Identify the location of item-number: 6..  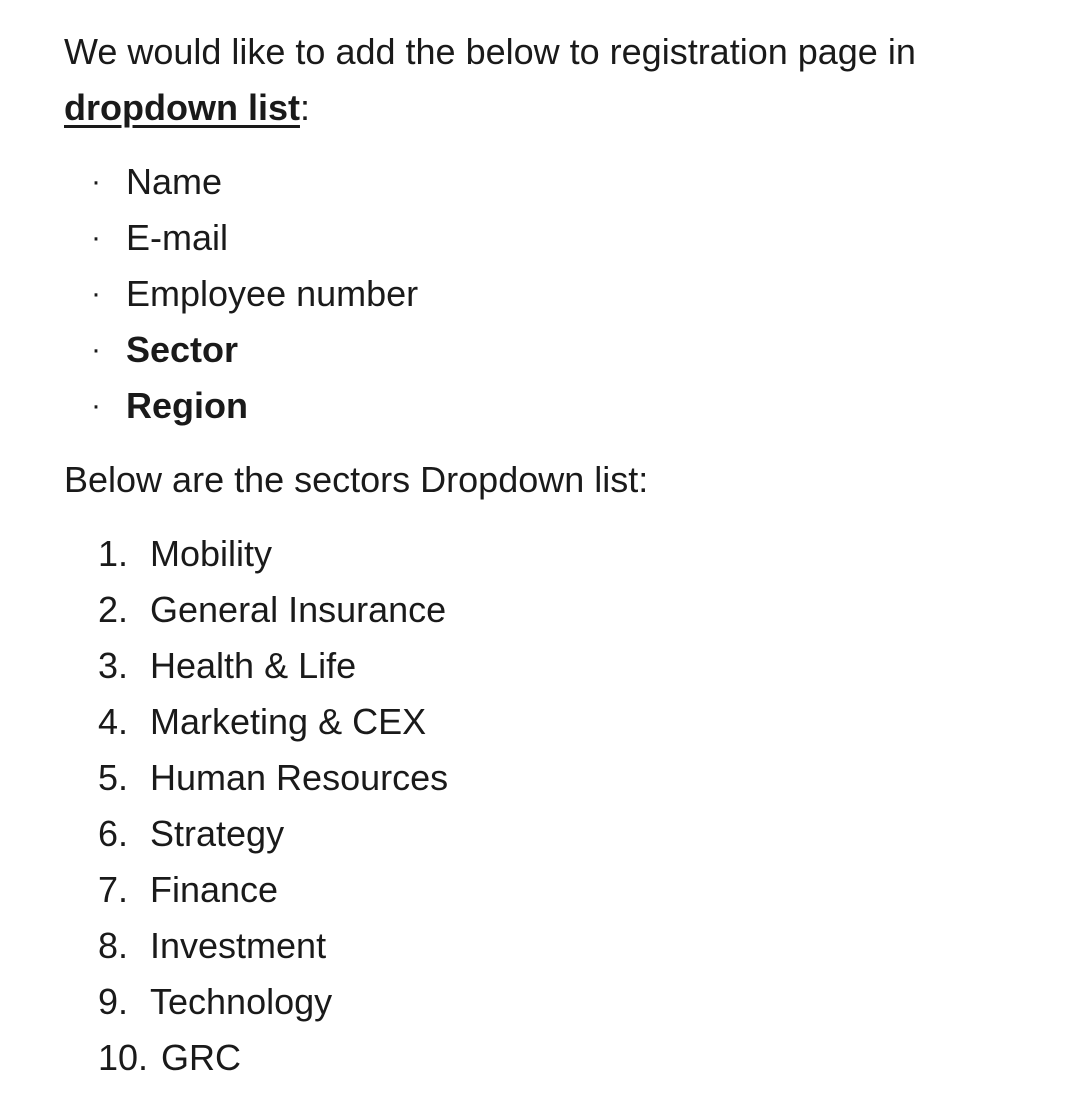
(113, 833).